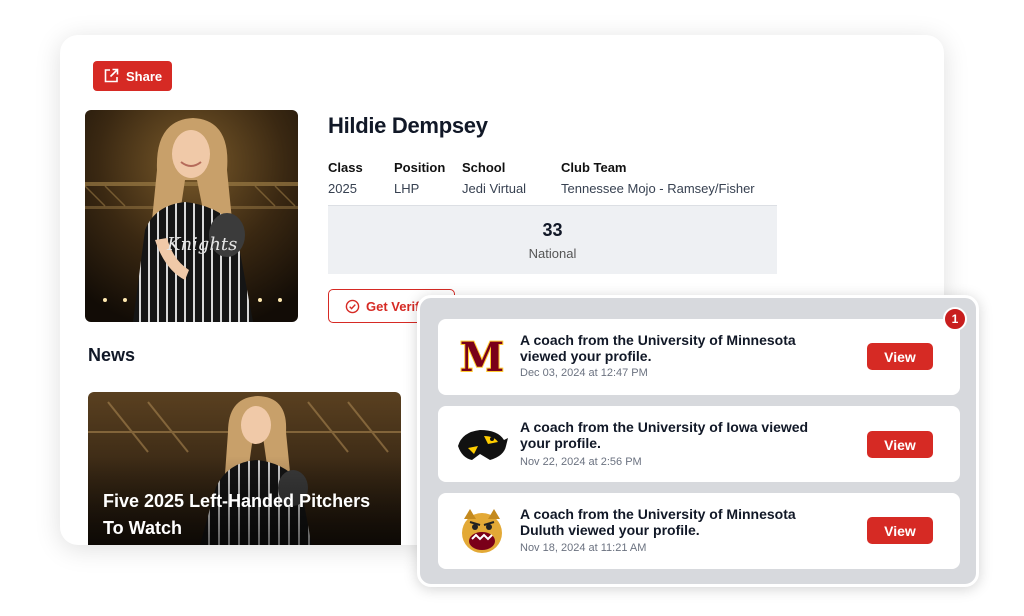  I want to click on notification-timestamp: Nov 22, 2024 at 2:56 PM, so click(581, 462).